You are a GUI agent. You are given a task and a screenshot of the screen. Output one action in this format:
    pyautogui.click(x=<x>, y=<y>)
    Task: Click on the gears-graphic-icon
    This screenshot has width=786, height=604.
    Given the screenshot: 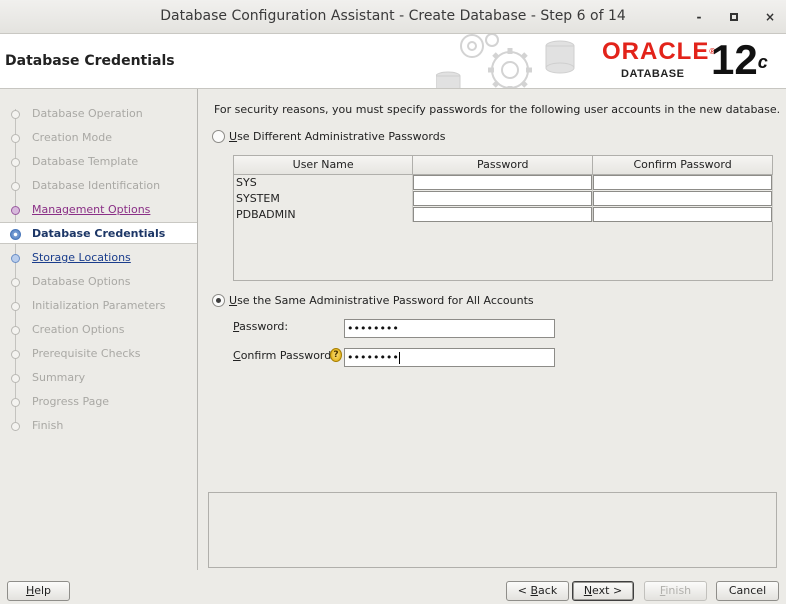 What is the action you would take?
    pyautogui.click(x=505, y=61)
    